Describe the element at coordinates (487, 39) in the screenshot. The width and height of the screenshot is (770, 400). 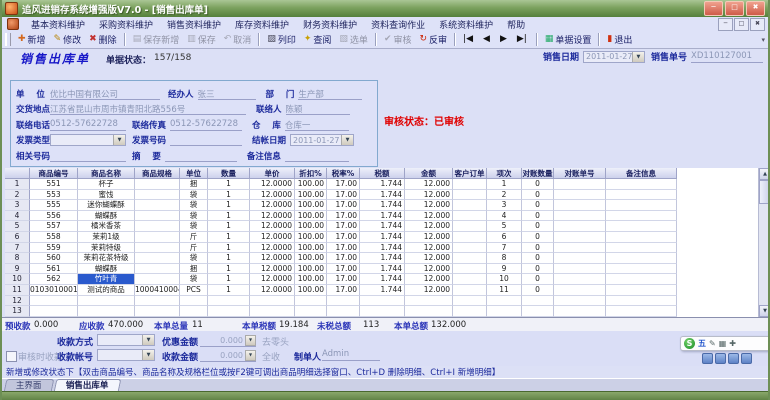
I see `nav-prev-button: ◀` at that location.